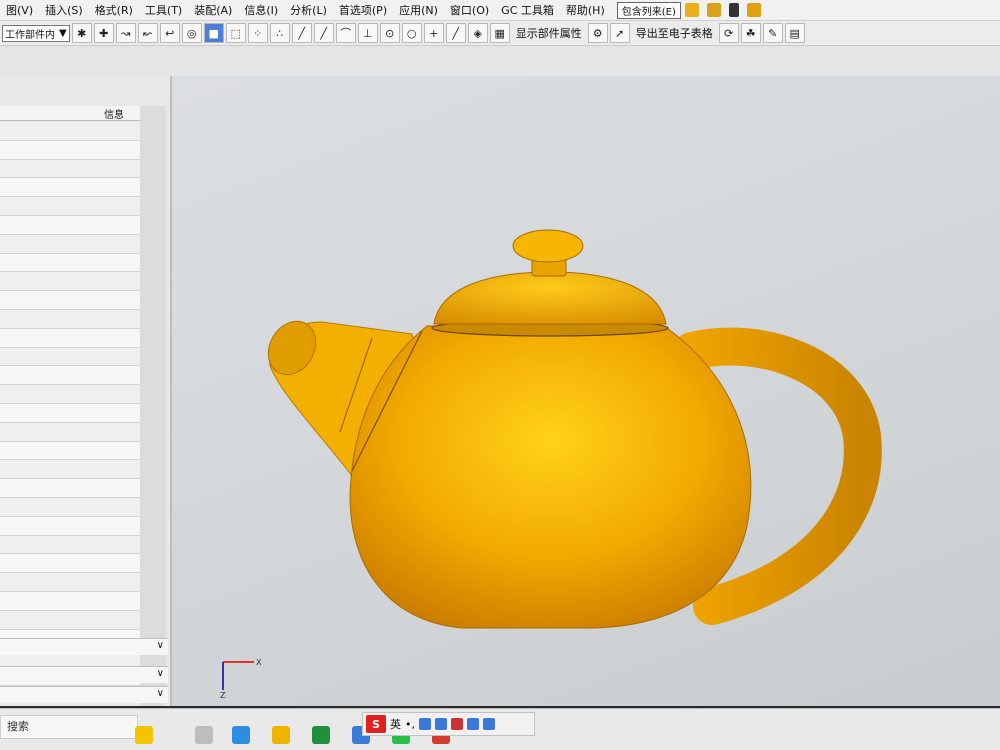 This screenshot has width=1000, height=750. I want to click on toolbox-icon, so click(473, 724).